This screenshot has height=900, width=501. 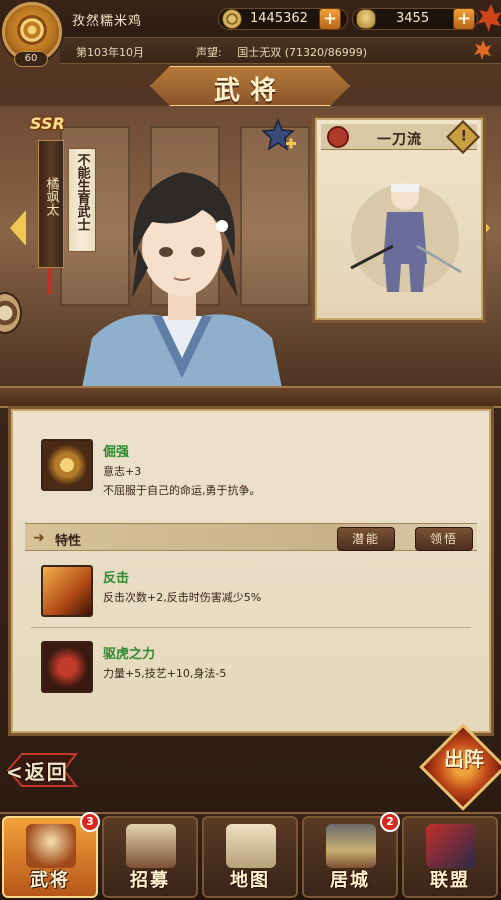 I want to click on comprehend-button: 领悟, so click(x=444, y=539).